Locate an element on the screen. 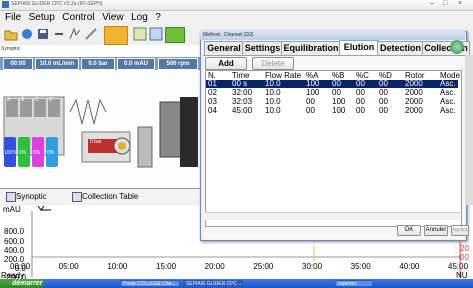 The height and width of the screenshot is (288, 473). table-cell: 03 is located at coordinates (212, 102).